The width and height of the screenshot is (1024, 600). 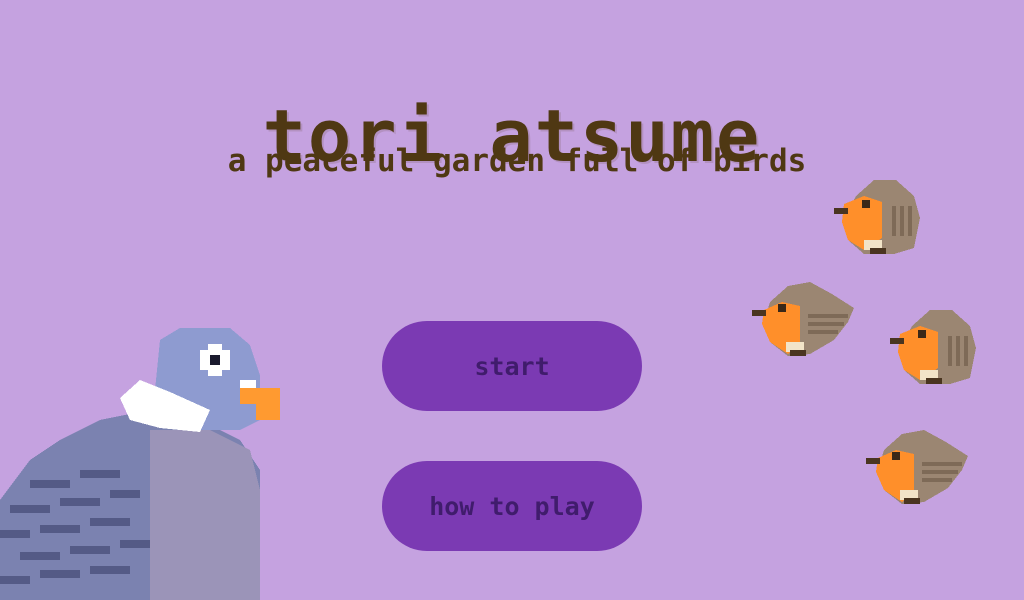 What do you see at coordinates (512, 366) in the screenshot?
I see `start-button: start` at bounding box center [512, 366].